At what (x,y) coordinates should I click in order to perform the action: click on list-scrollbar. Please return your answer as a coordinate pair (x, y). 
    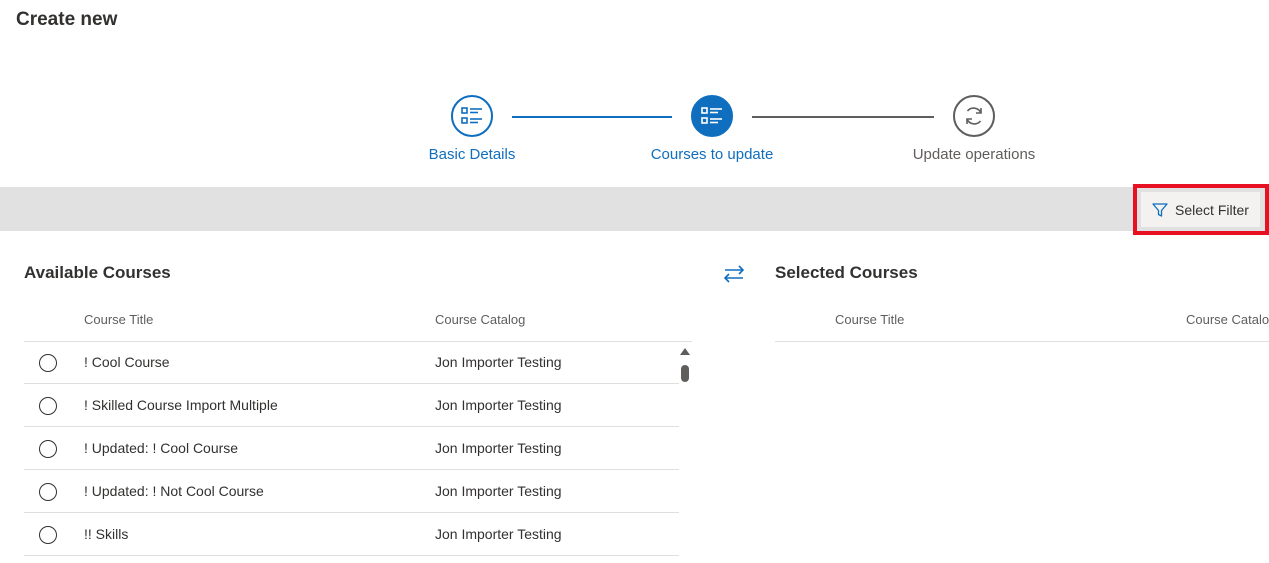
    Looking at the image, I should click on (685, 453).